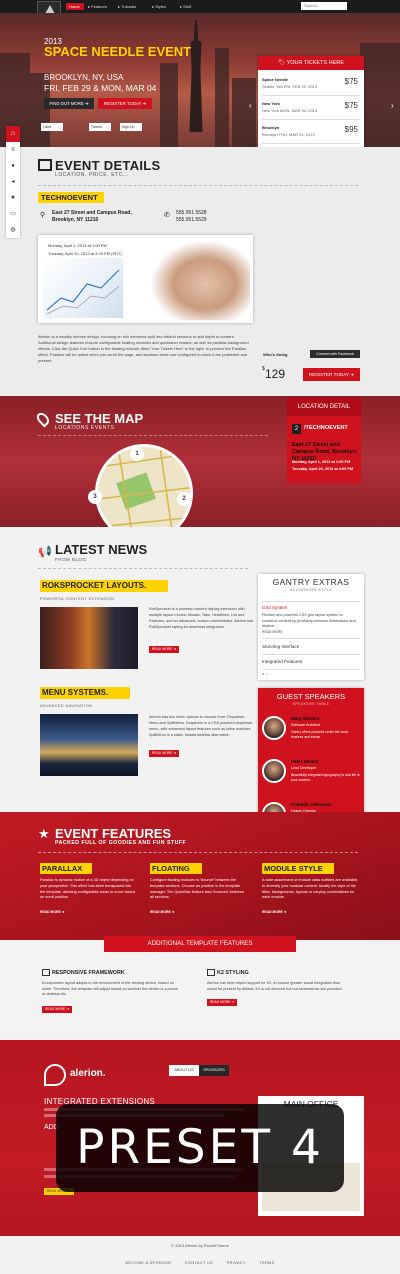 The width and height of the screenshot is (400, 1274). I want to click on copyright-text: © 2013 Alerion by RocketTheme, so click(200, 1245).